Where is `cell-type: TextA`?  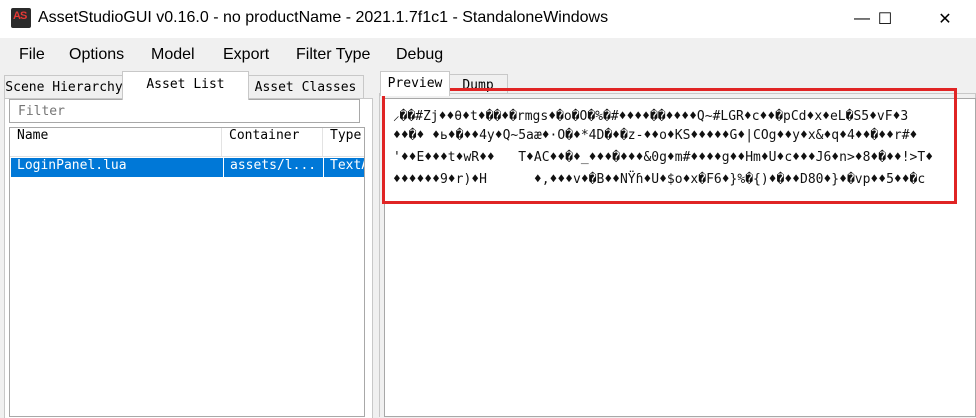
cell-type: TextA is located at coordinates (344, 167).